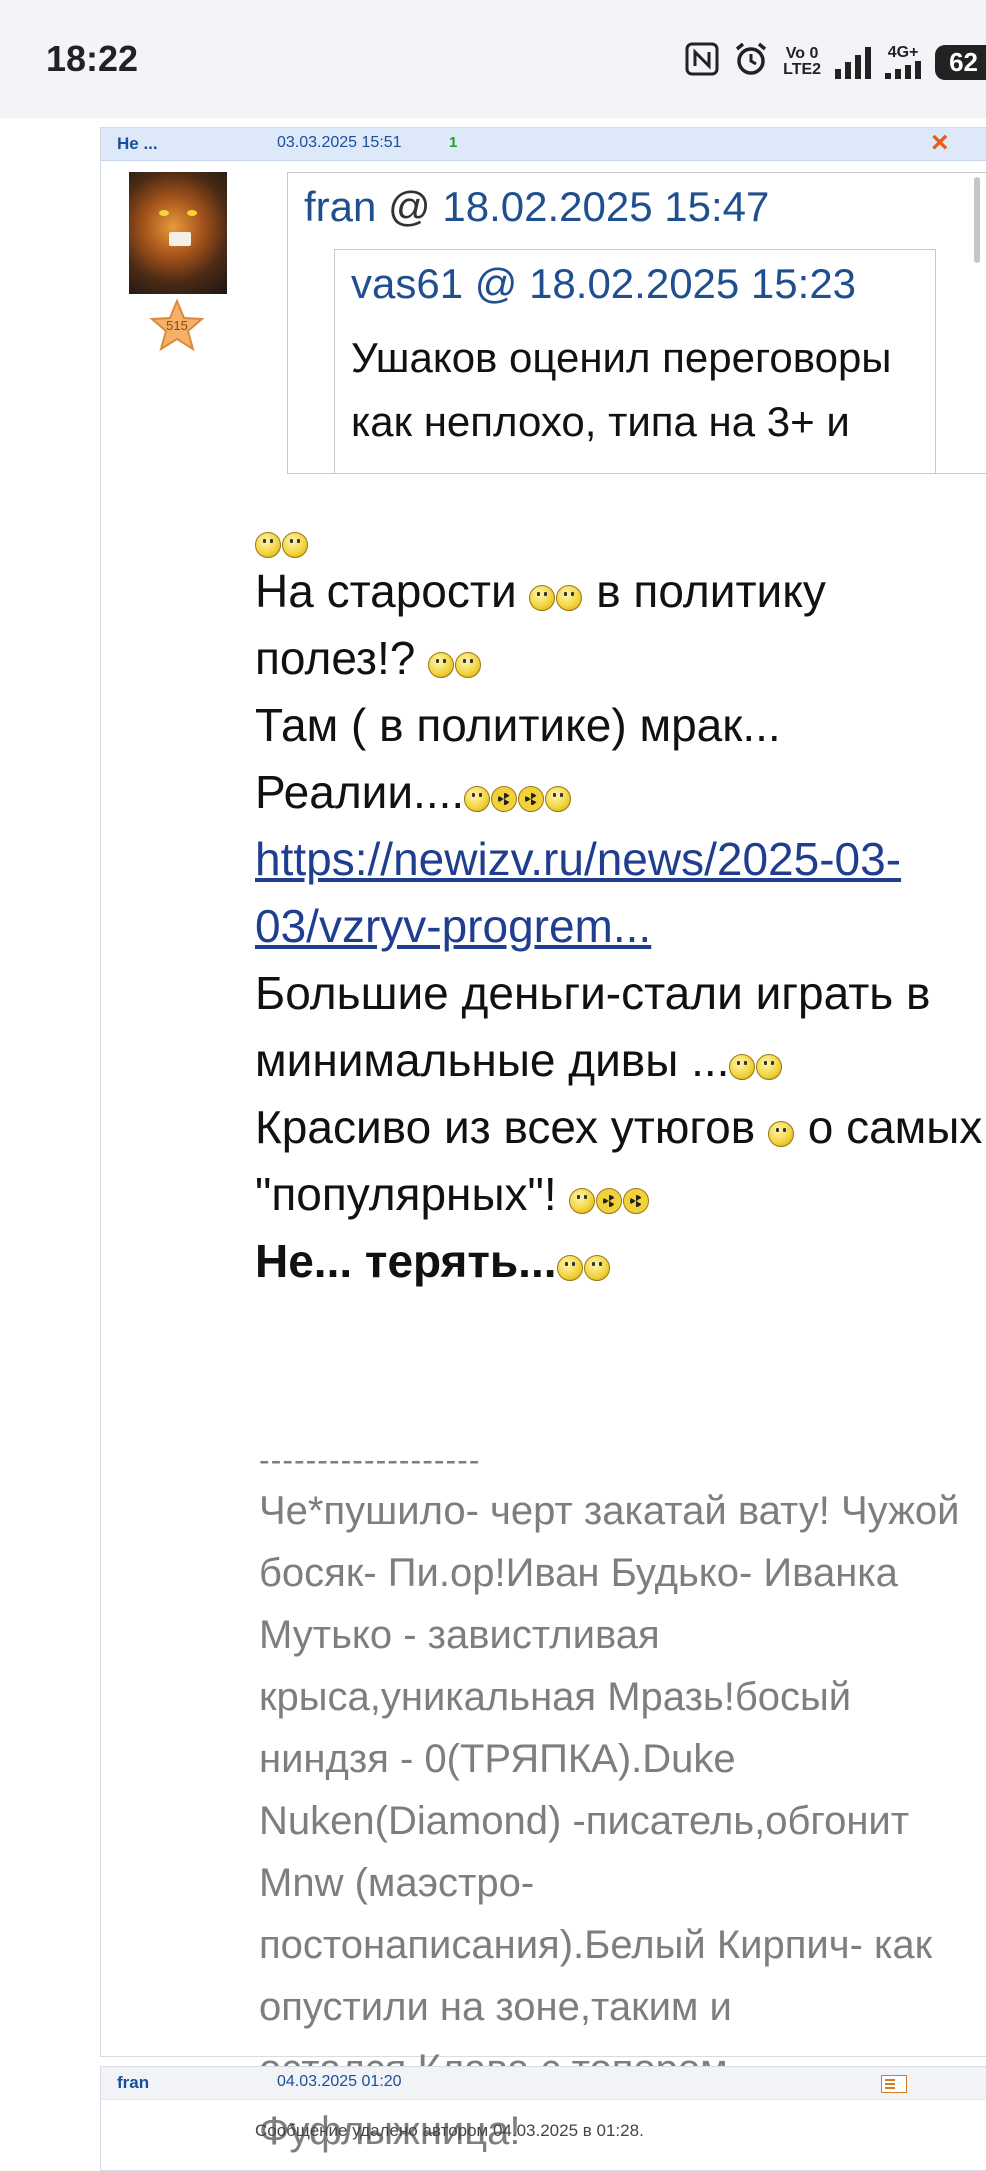 Image resolution: width=986 pixels, height=2171 pixels. I want to click on smile-smiley-icon, so click(596, 1268).